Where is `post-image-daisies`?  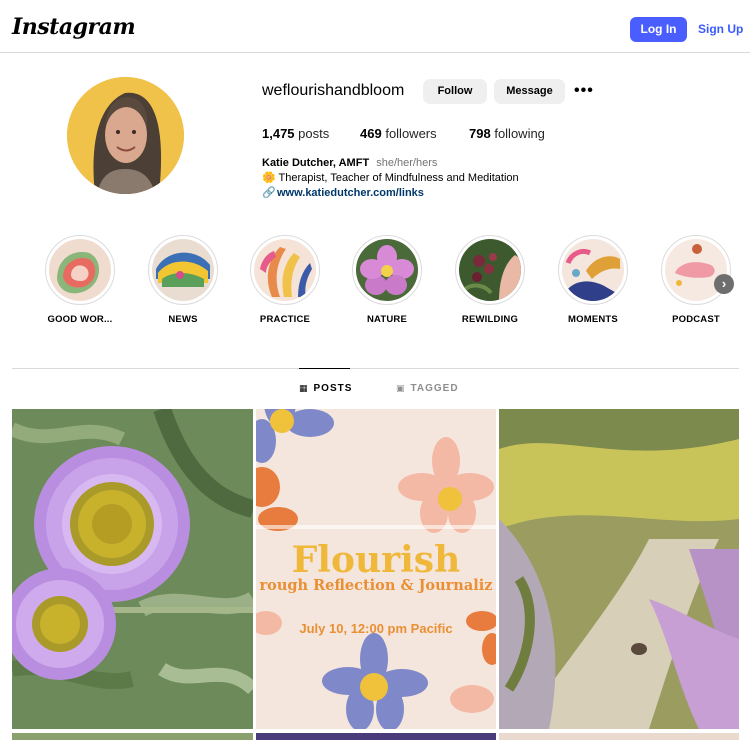 post-image-daisies is located at coordinates (132, 569).